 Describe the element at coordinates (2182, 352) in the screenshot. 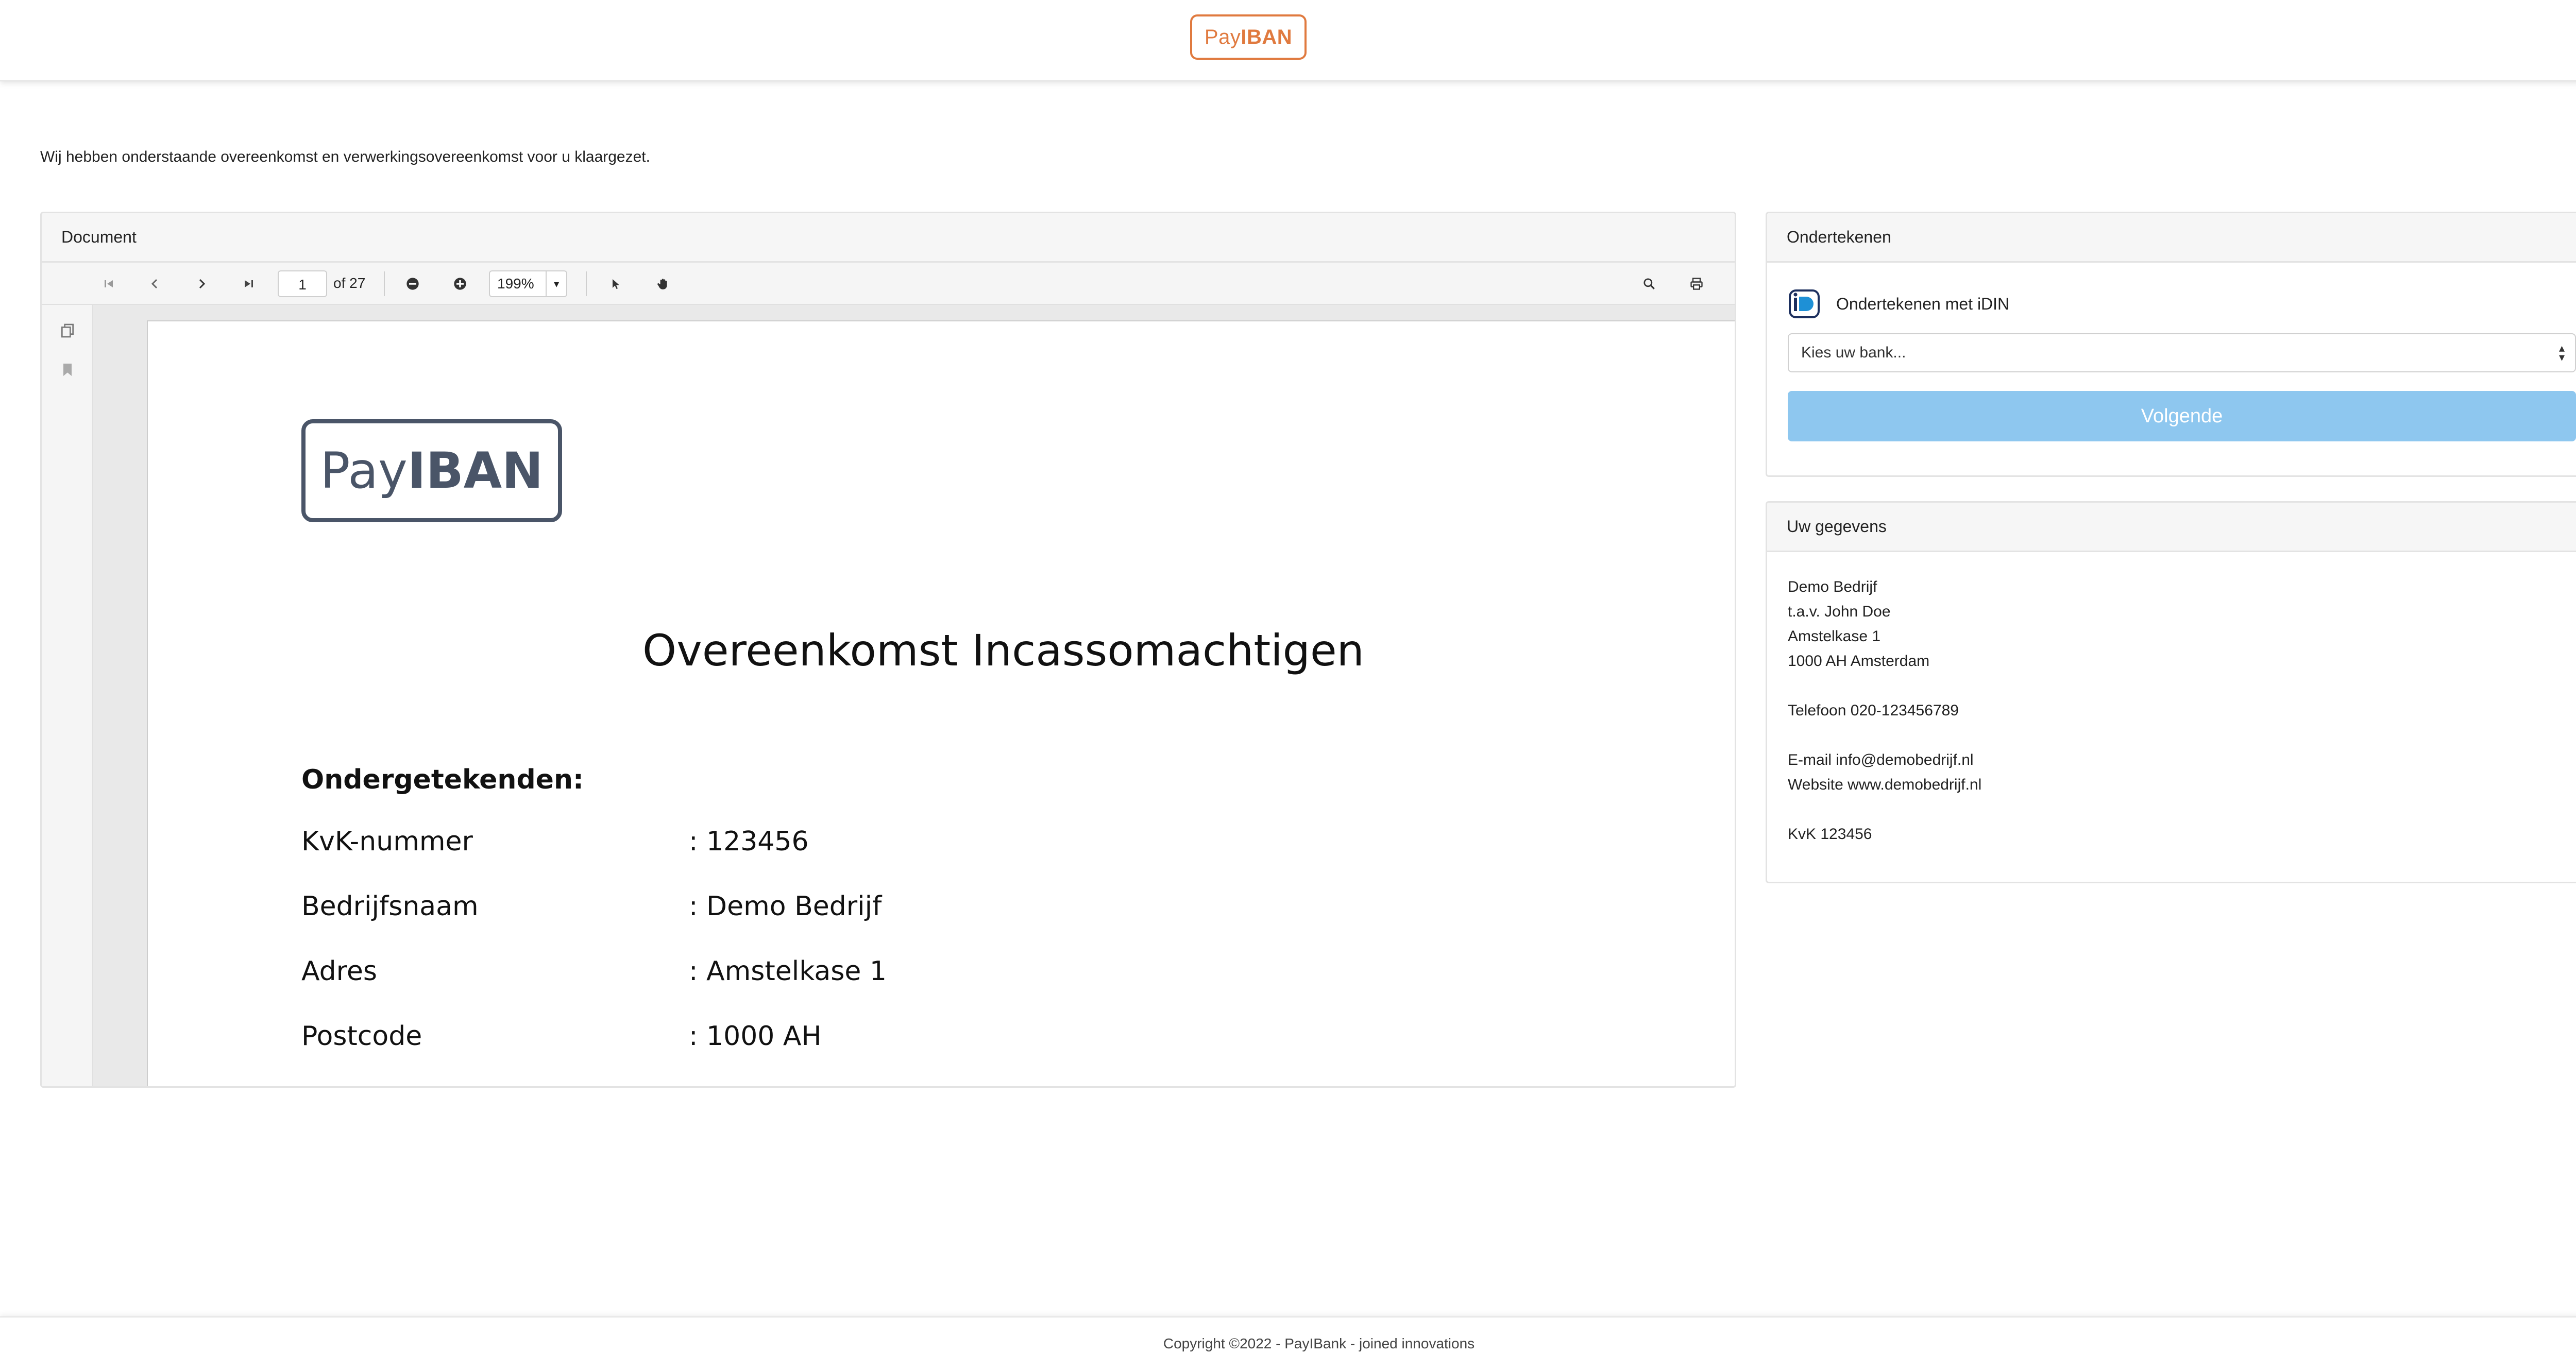

I see `bank-select: Kies uw bank... ▴ ▾` at that location.